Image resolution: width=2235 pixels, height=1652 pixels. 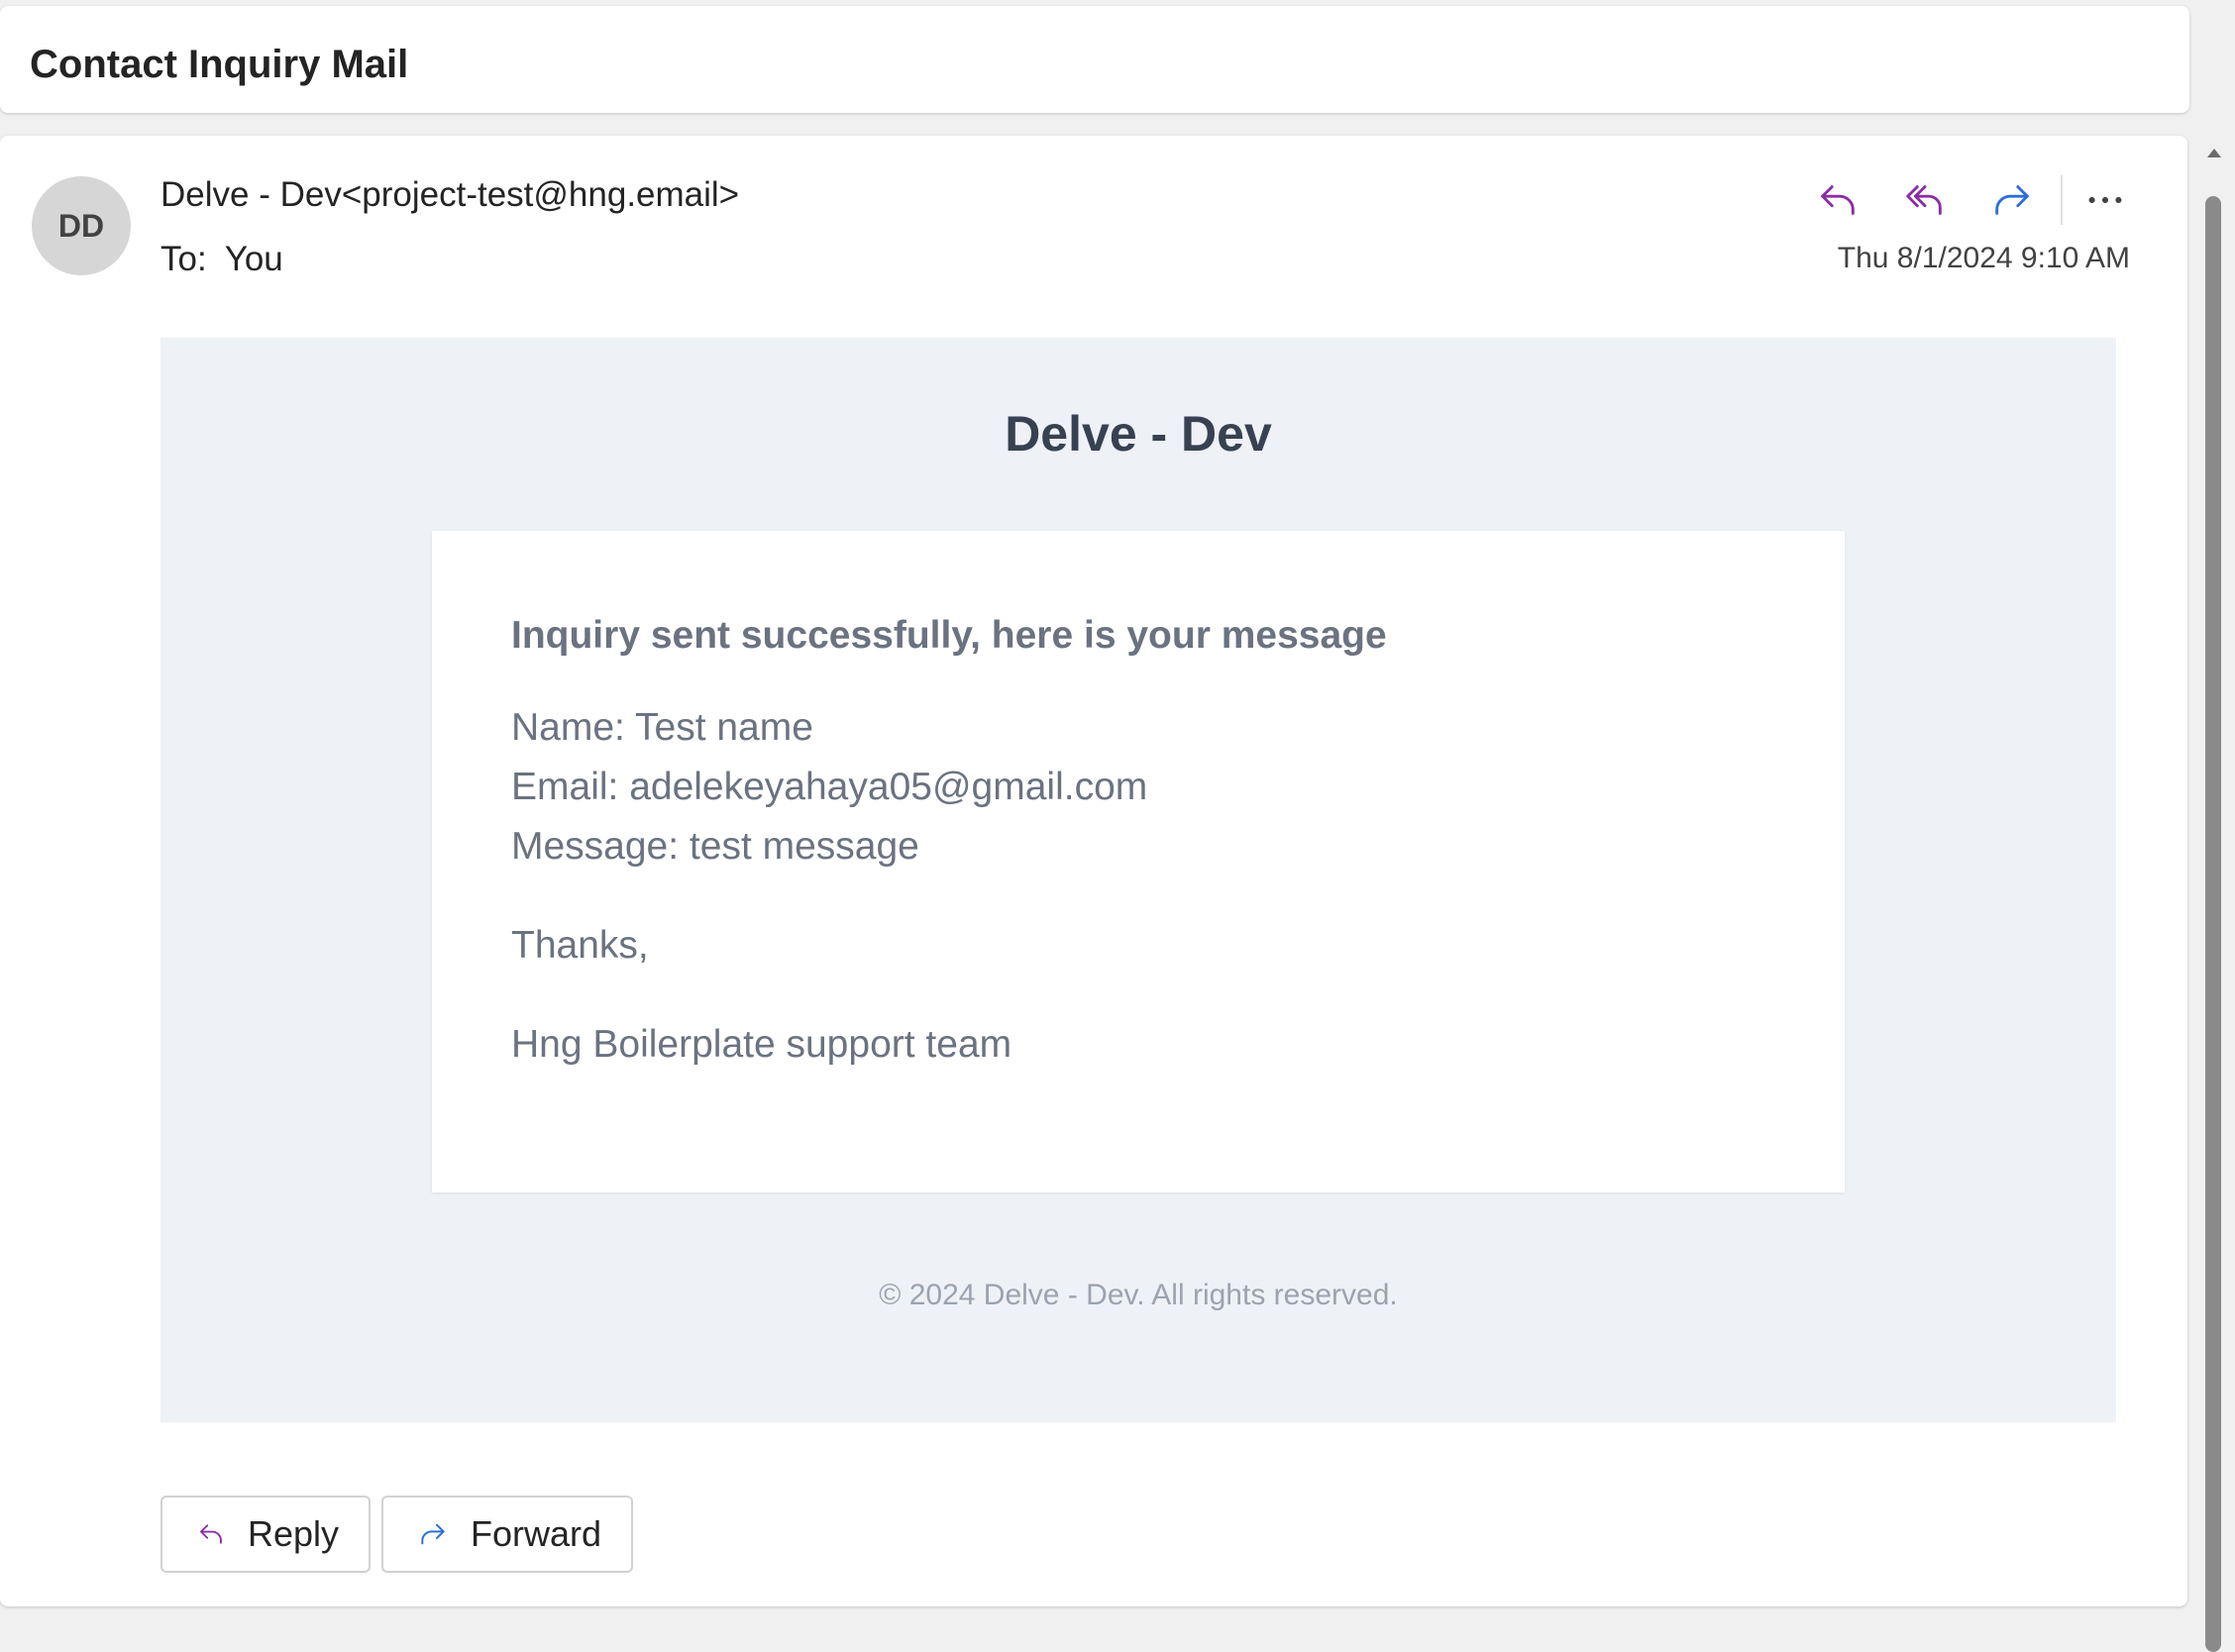 I want to click on scroll-thumb, so click(x=2213, y=924).